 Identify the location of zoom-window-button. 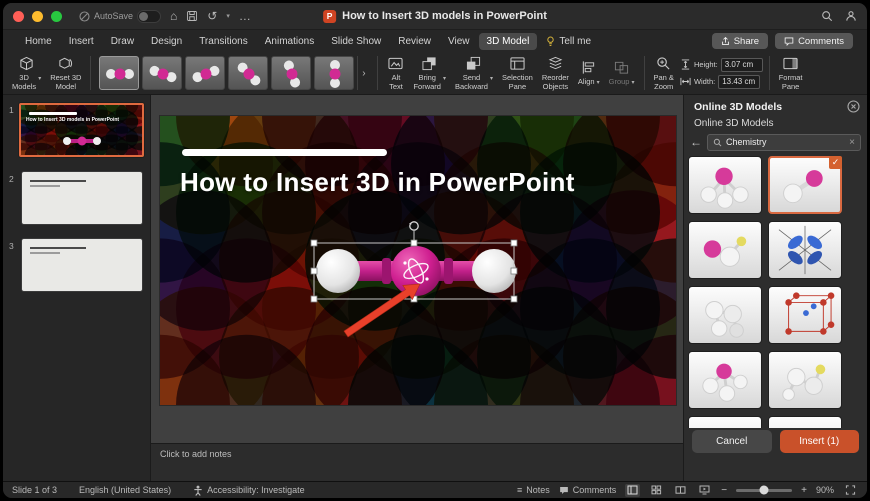
(56, 16).